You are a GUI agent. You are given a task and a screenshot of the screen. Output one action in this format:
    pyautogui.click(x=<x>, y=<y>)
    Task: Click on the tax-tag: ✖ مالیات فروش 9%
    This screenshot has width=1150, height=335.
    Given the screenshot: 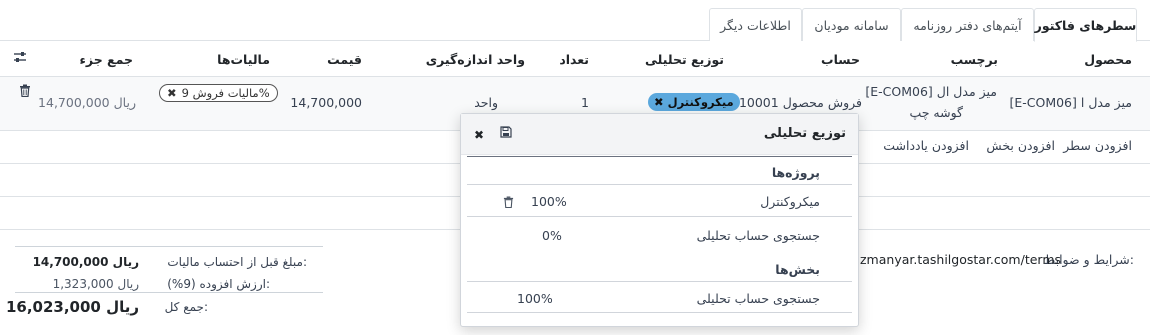 What is the action you would take?
    pyautogui.click(x=218, y=93)
    